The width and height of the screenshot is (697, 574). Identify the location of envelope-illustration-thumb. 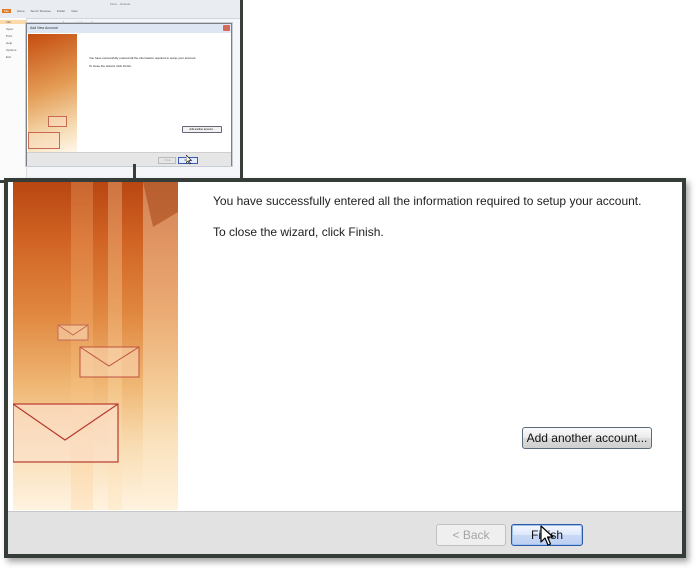
(52, 93).